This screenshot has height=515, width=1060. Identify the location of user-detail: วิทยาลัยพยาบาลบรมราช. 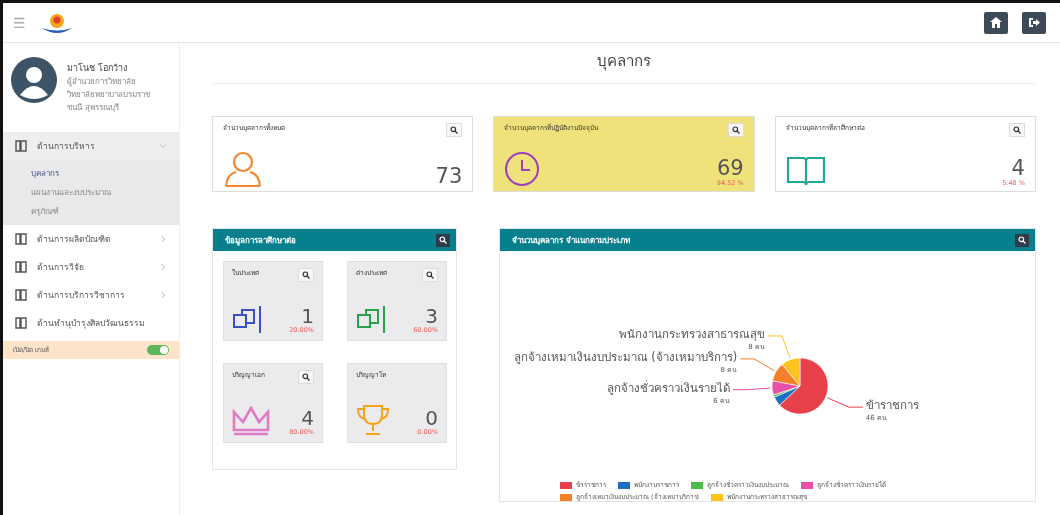
(108, 95).